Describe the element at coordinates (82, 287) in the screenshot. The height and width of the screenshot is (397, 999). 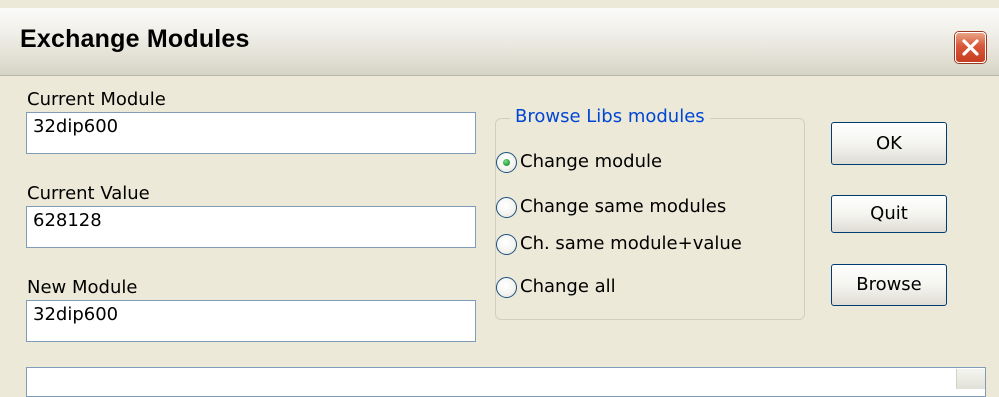
I see `new-module-label: New Module` at that location.